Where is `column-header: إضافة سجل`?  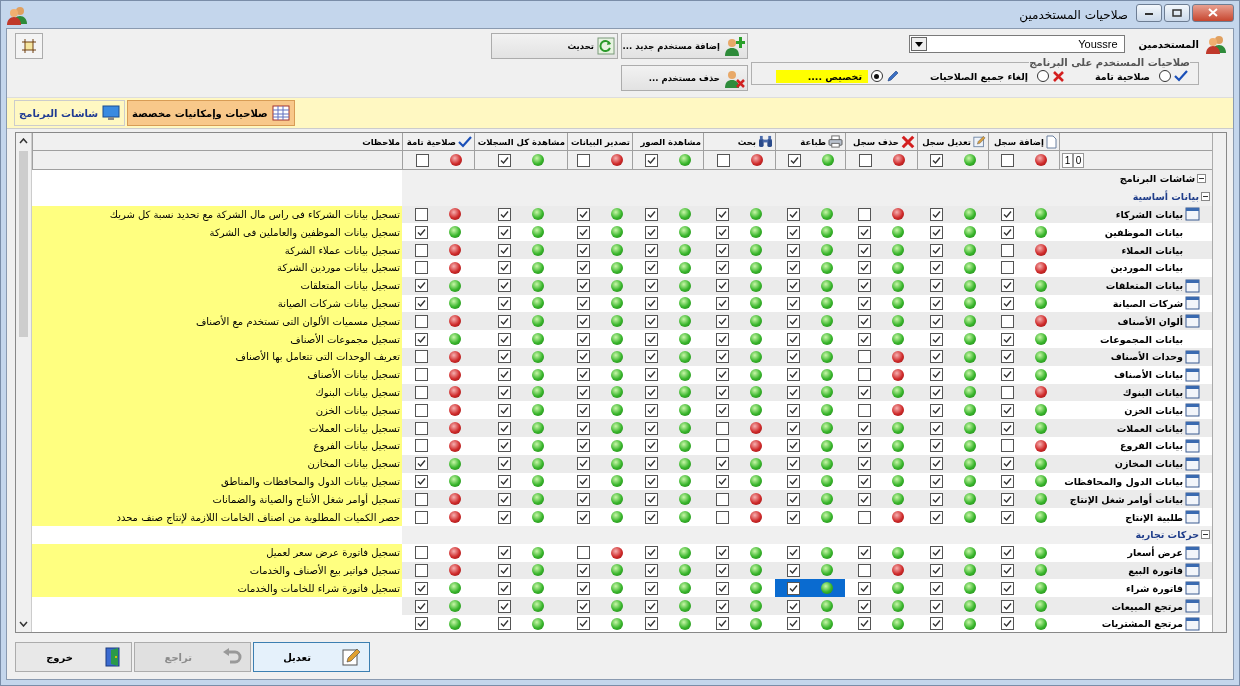
column-header: إضافة سجل is located at coordinates (1023, 142).